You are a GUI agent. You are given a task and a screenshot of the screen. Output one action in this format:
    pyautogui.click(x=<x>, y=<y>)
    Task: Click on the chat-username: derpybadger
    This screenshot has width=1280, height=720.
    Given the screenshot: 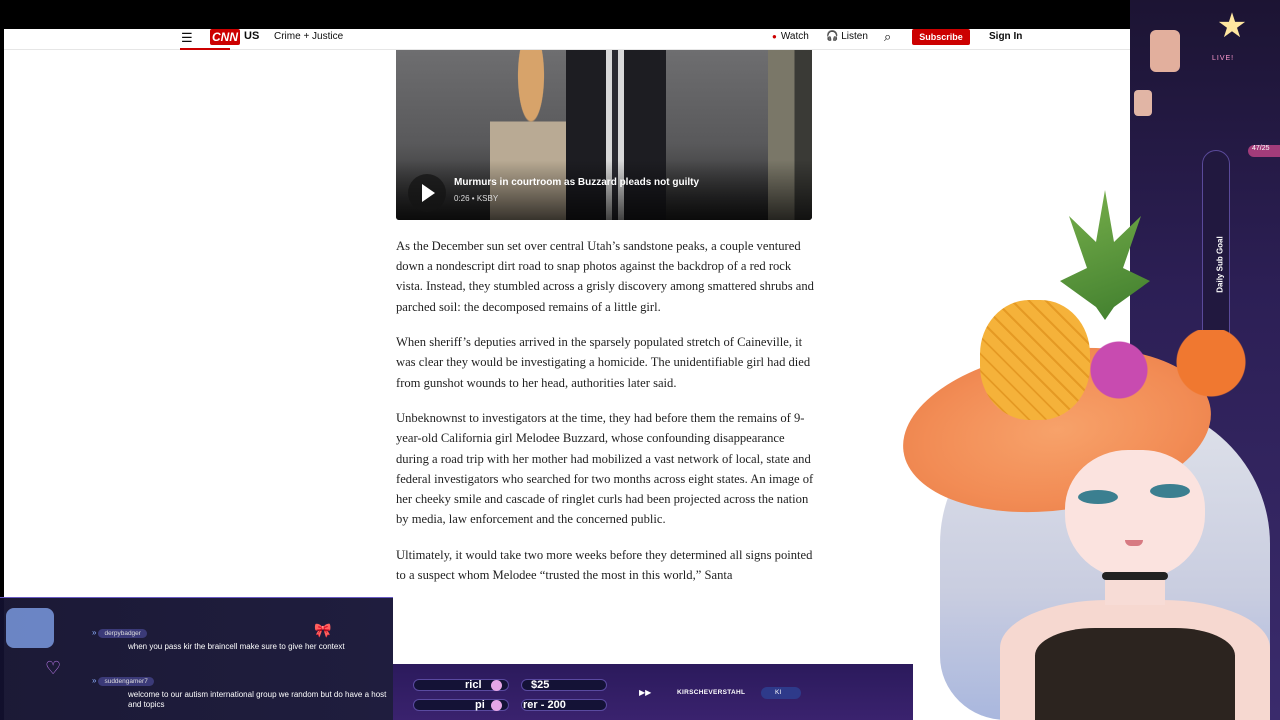 What is the action you would take?
    pyautogui.click(x=122, y=633)
    